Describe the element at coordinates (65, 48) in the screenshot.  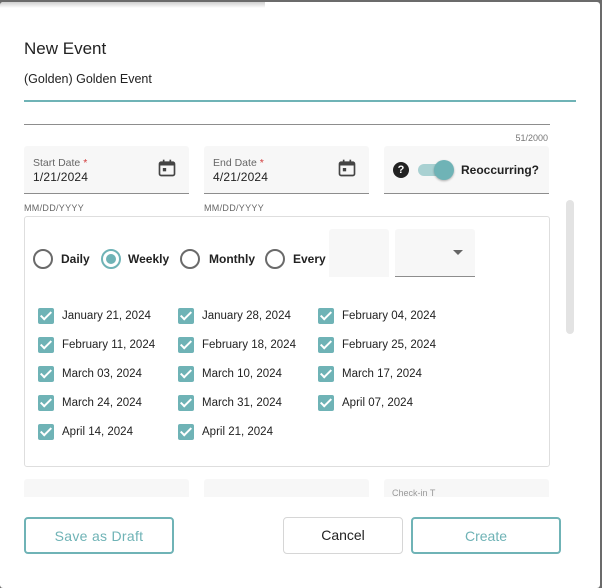
I see `dialog-title: New Event` at that location.